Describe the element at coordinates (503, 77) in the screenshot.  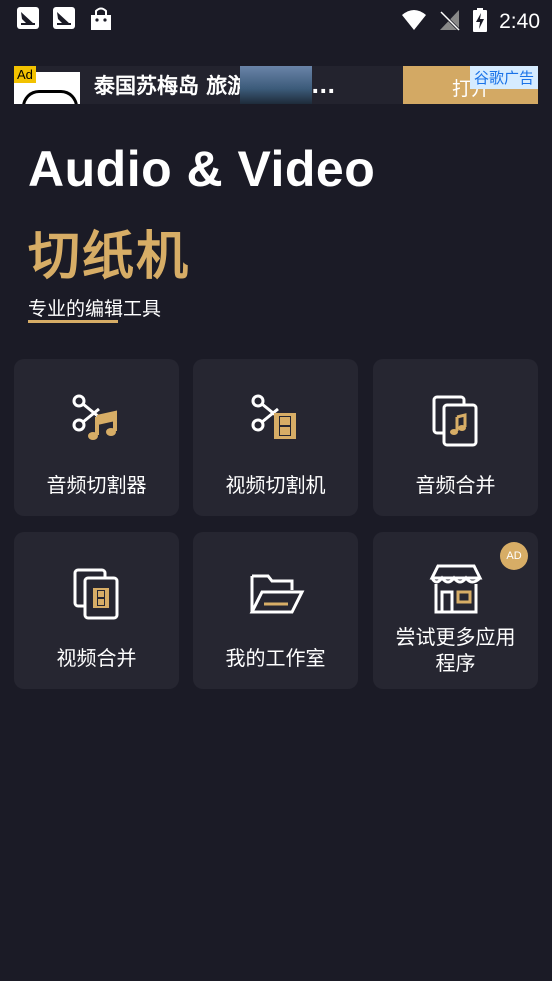
I see `ad-provider-label: 谷歌广告` at that location.